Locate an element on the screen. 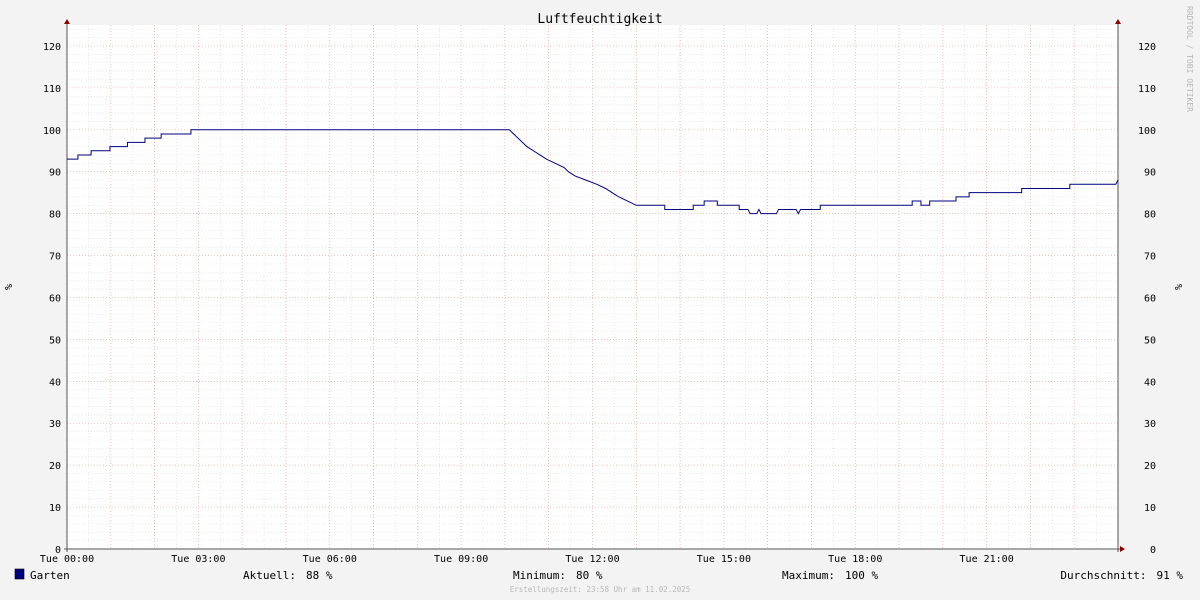 The width and height of the screenshot is (1200, 600). x-tick-label: Tue 18:00 is located at coordinates (855, 559).